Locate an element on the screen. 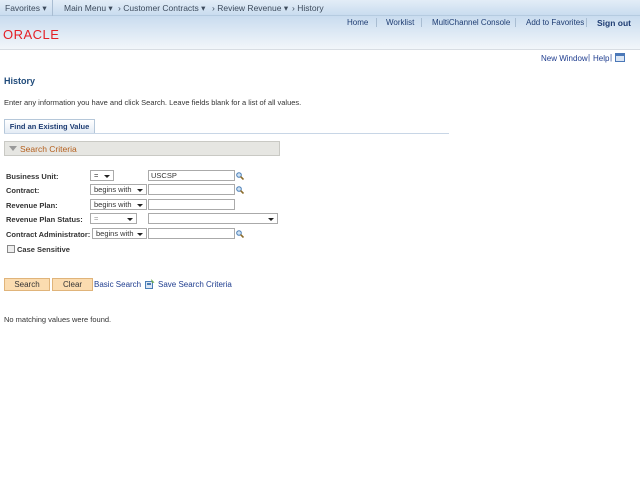 Image resolution: width=640 pixels, height=480 pixels. main-menu-label: Main Menu is located at coordinates (85, 8).